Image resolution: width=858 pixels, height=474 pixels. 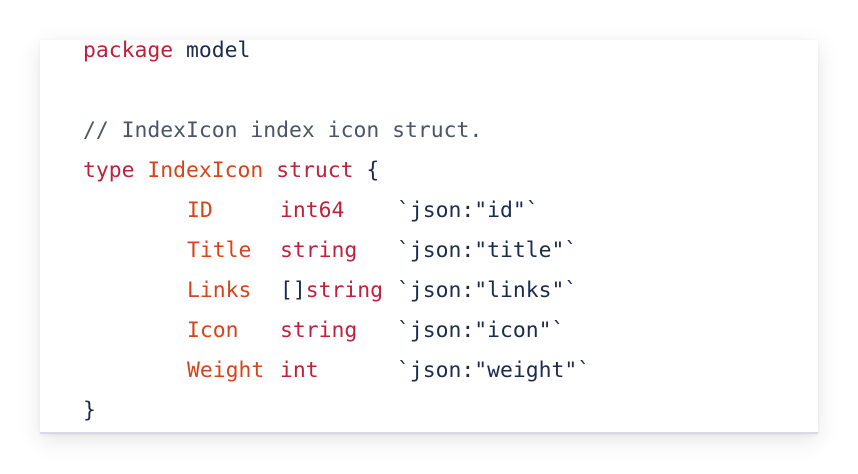 I want to click on code-line-field: Links []string `json:"links"`, so click(x=330, y=291).